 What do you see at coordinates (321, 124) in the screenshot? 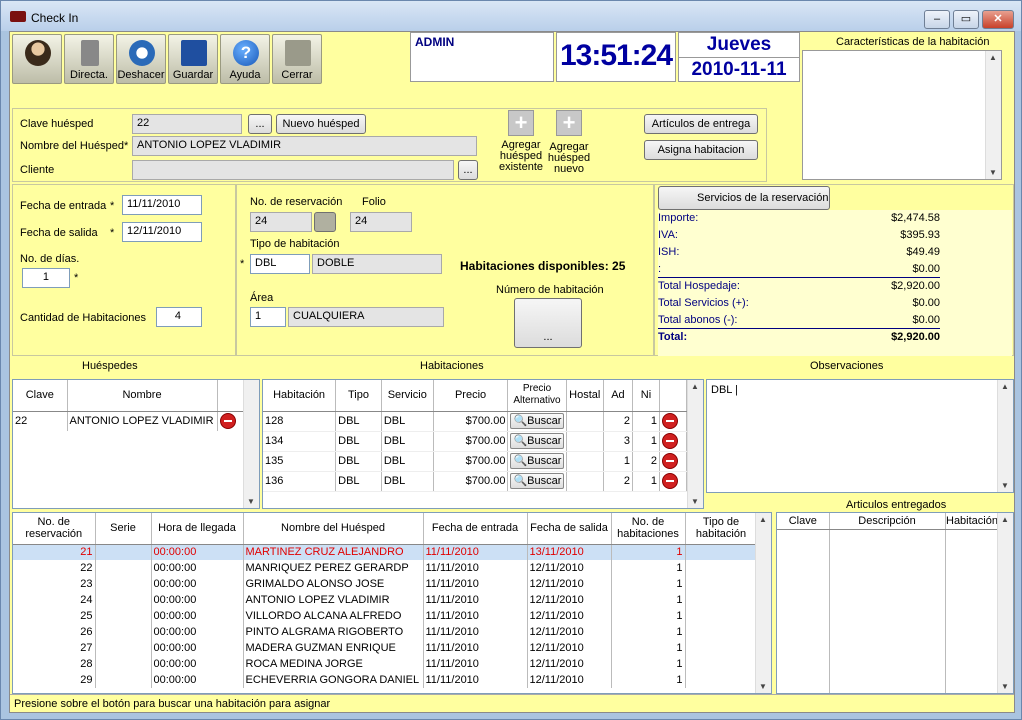
I see `new-guest-button: Nuevo huésped` at bounding box center [321, 124].